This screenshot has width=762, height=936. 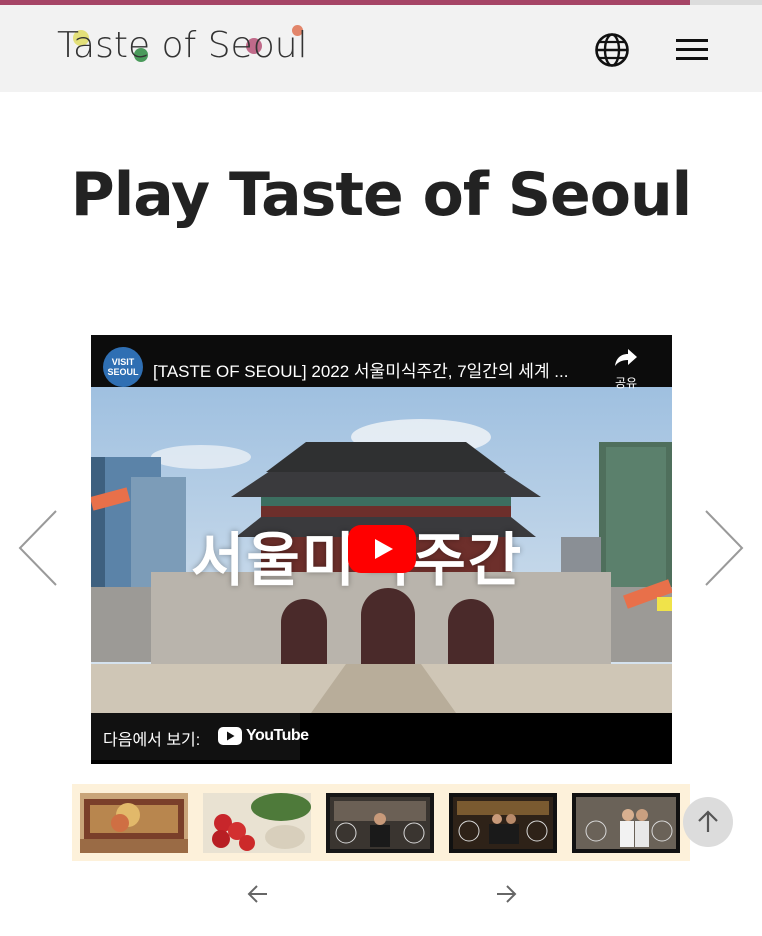 I want to click on watch-on-youtube-link: 다음에서 보기: YouTube, so click(x=200, y=736).